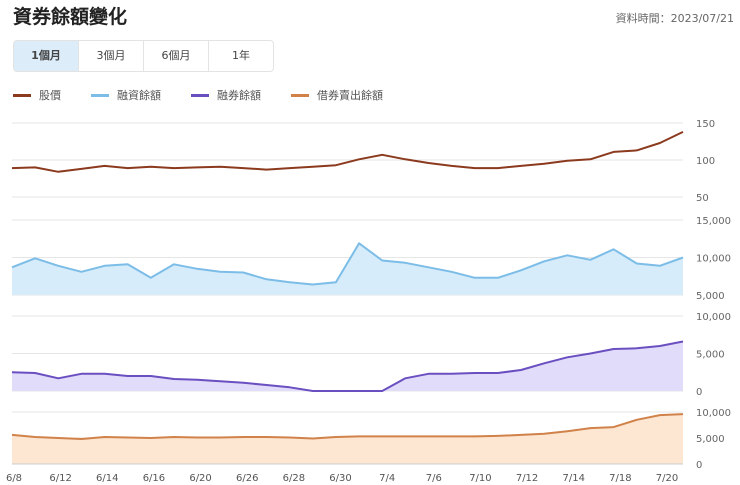  What do you see at coordinates (14, 478) in the screenshot?
I see `x-tick-label: 6/8` at bounding box center [14, 478].